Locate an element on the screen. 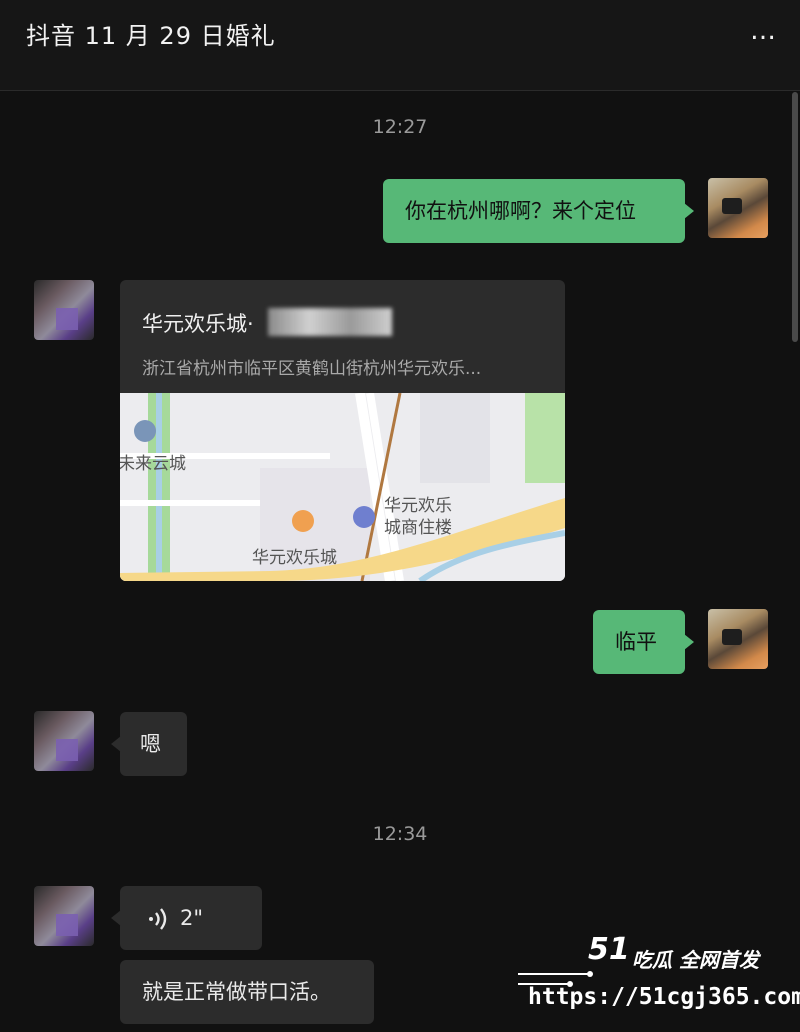 The width and height of the screenshot is (800, 1032). map-graphic is located at coordinates (342, 487).